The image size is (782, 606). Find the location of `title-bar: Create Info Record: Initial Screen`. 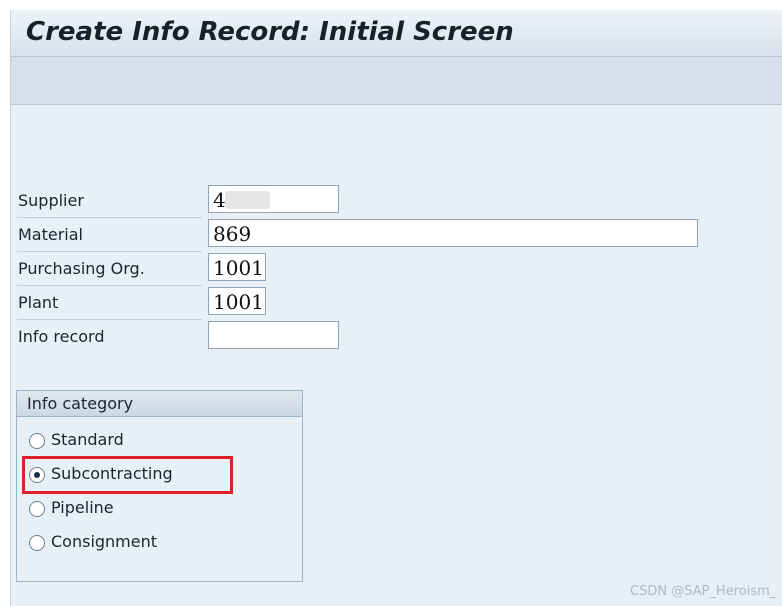

title-bar: Create Info Record: Initial Screen is located at coordinates (396, 33).